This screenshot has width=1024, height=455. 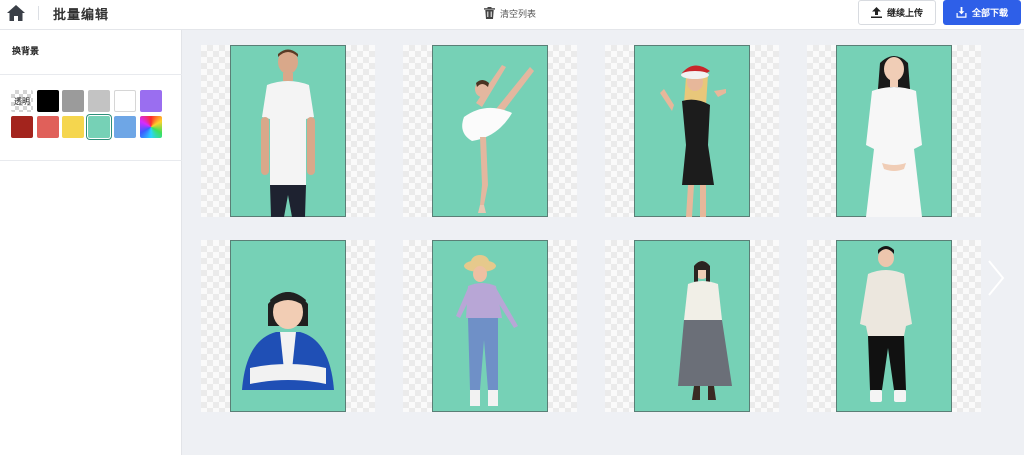 I want to click on swatch-salmon, so click(x=48, y=127).